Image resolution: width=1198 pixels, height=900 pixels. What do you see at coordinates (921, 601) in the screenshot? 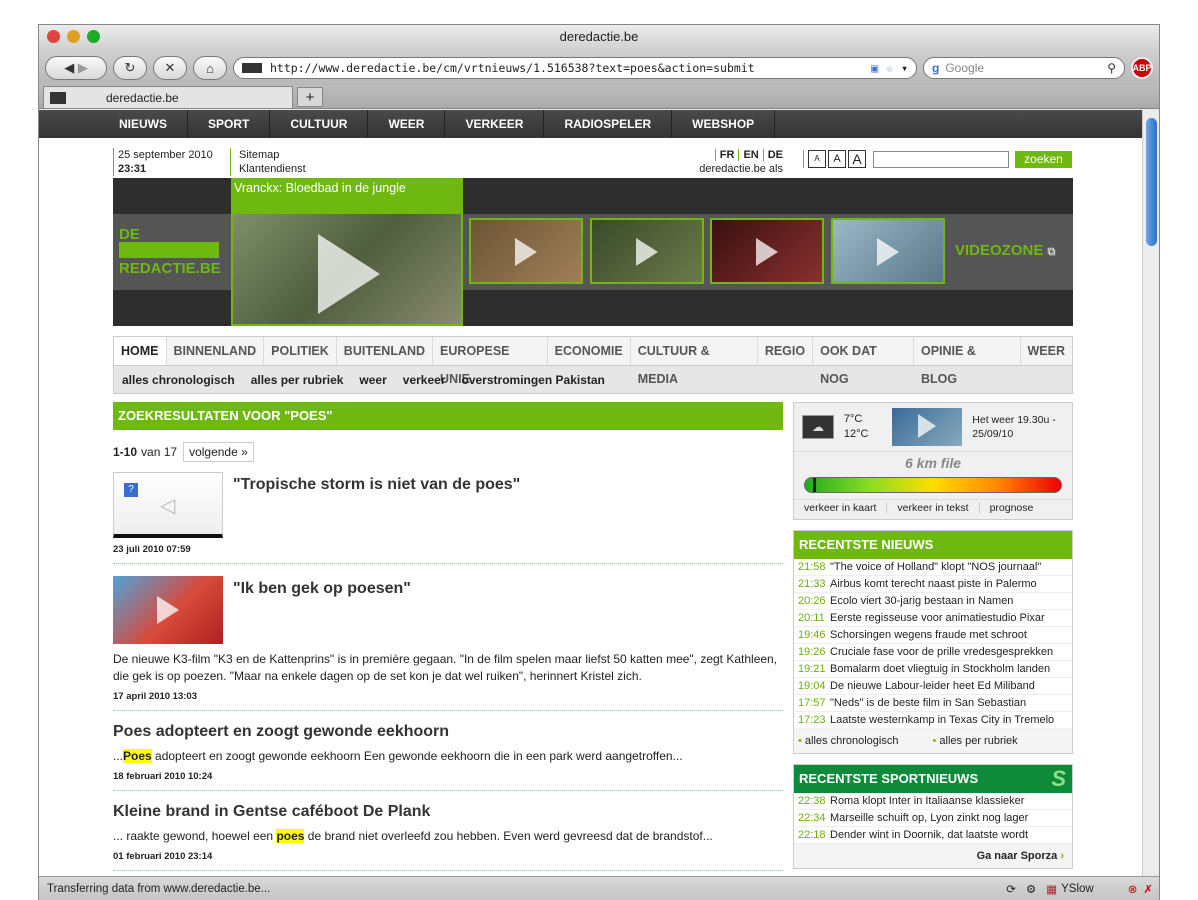
I see `news-headline: Ecolo viert 30-jarig bestaan in Namen` at bounding box center [921, 601].